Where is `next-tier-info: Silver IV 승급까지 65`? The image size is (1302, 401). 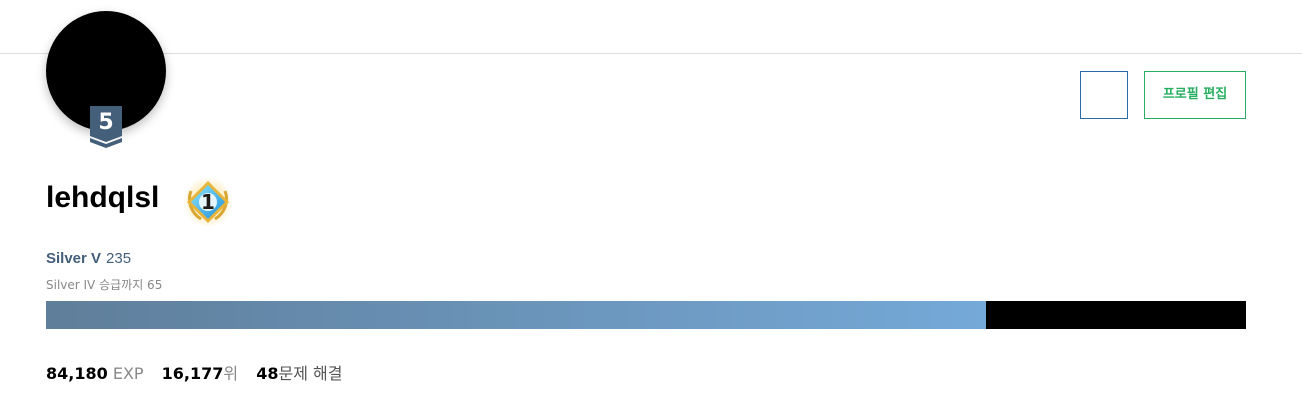
next-tier-info: Silver IV 승급까지 65 is located at coordinates (104, 285).